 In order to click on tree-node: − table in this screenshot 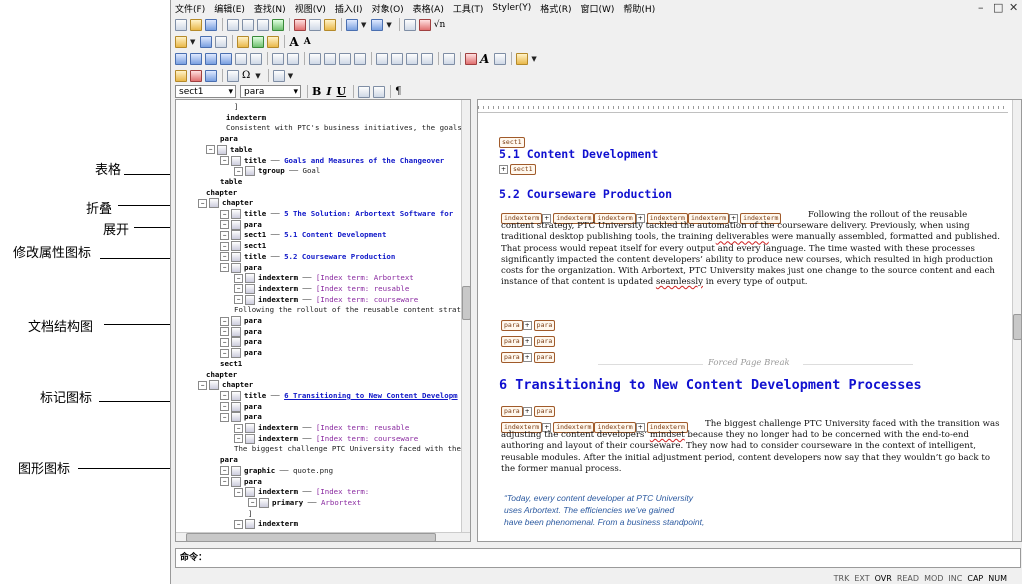, I will do `click(229, 149)`.